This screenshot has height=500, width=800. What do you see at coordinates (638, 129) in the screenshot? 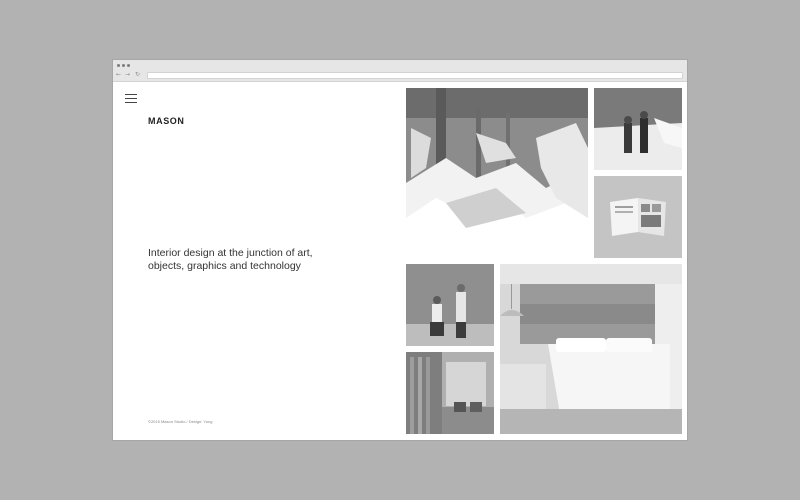
I see `snow-portrait-photo` at bounding box center [638, 129].